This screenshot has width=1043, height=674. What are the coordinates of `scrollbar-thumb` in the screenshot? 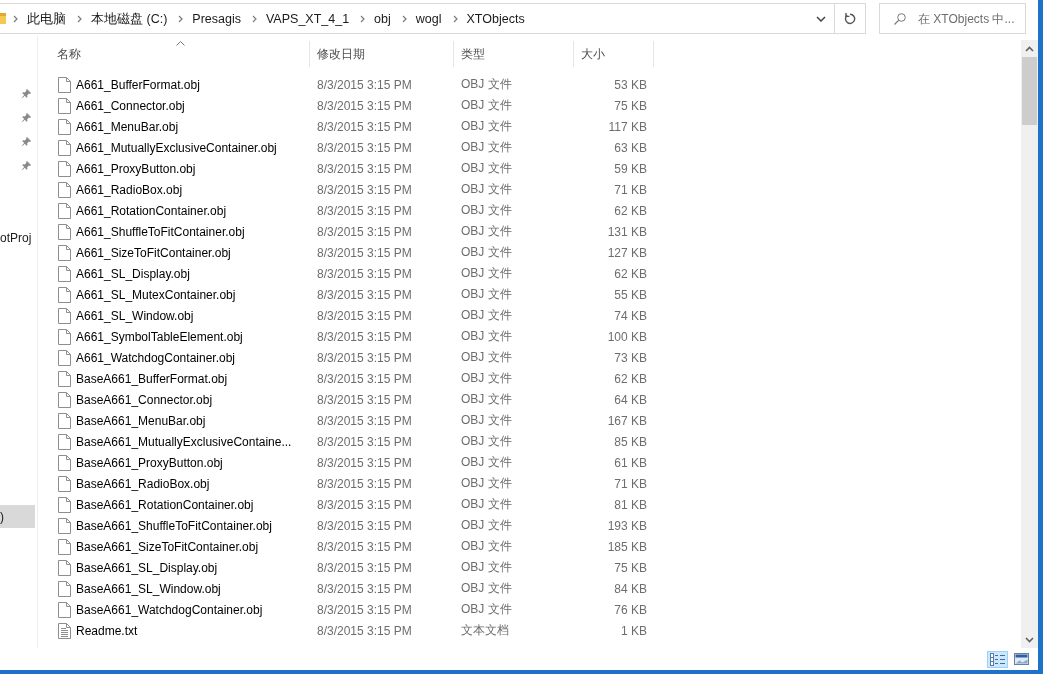 It's located at (1029, 91).